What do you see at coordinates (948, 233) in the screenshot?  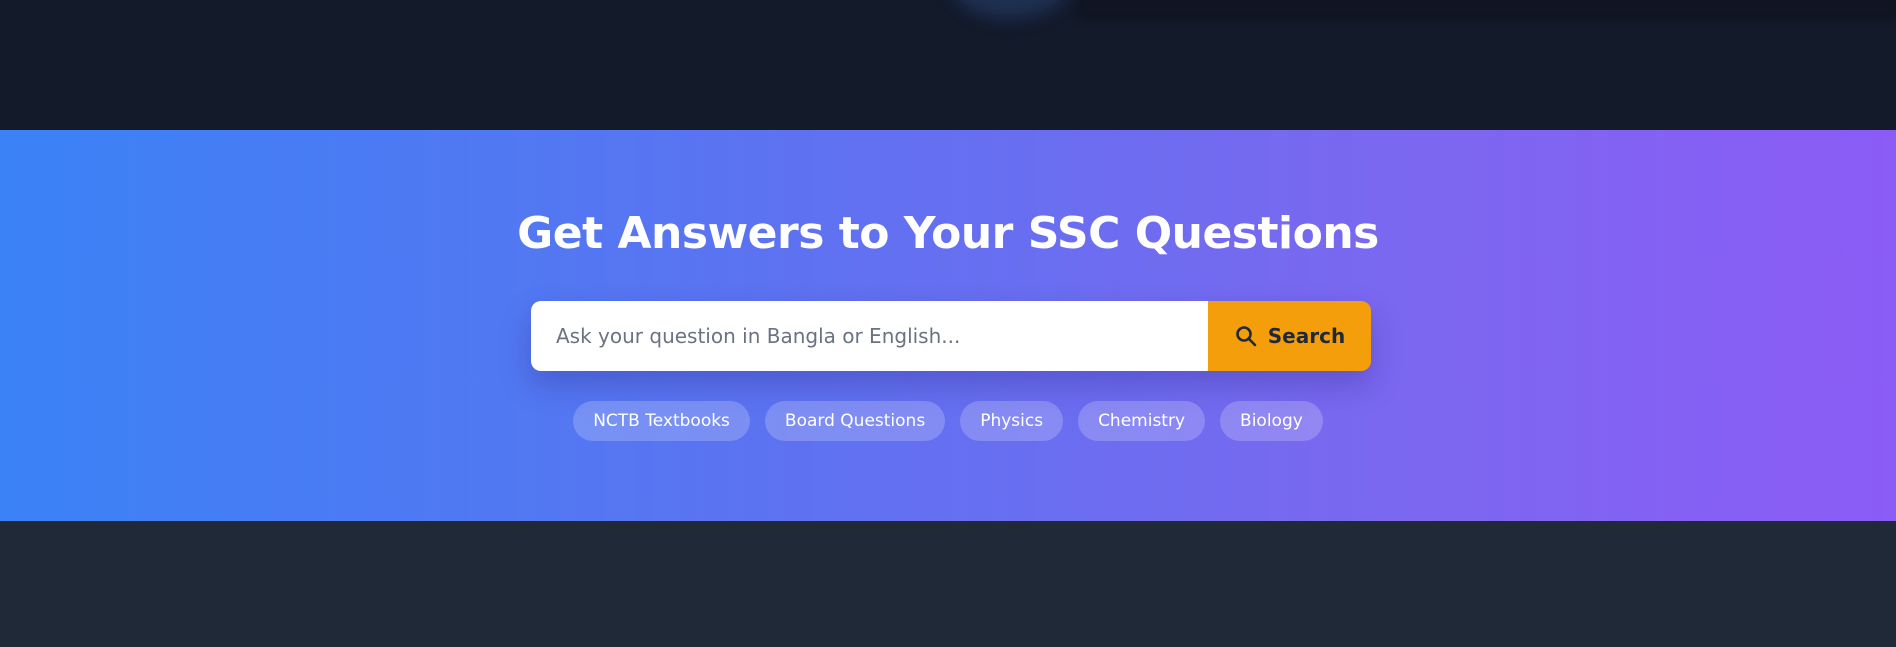 I see `hero-title: Get Answers to Your SSC Questions` at bounding box center [948, 233].